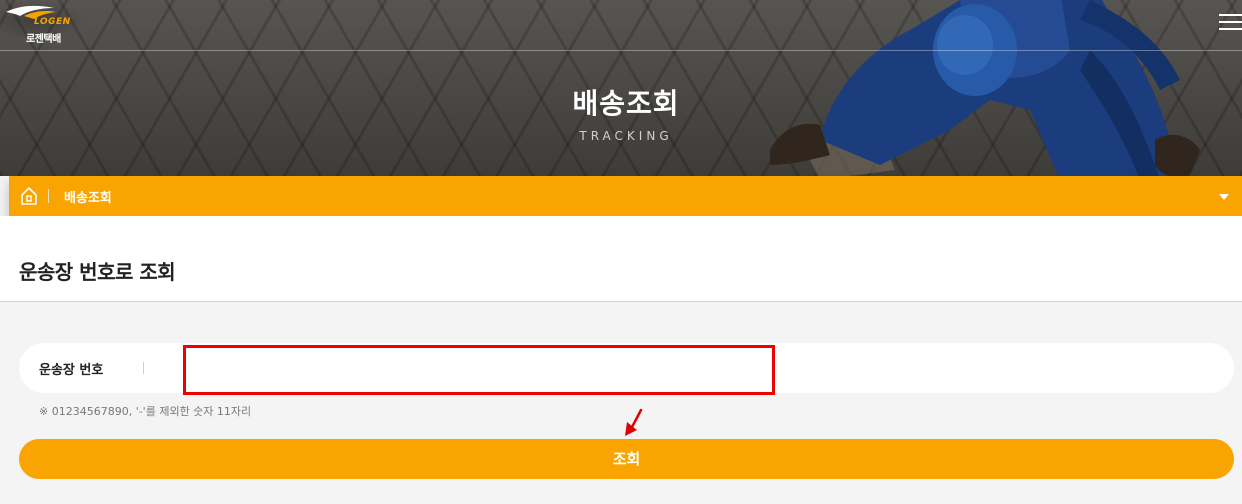 Image resolution: width=1242 pixels, height=504 pixels. I want to click on tracking-number-input, so click(479, 370).